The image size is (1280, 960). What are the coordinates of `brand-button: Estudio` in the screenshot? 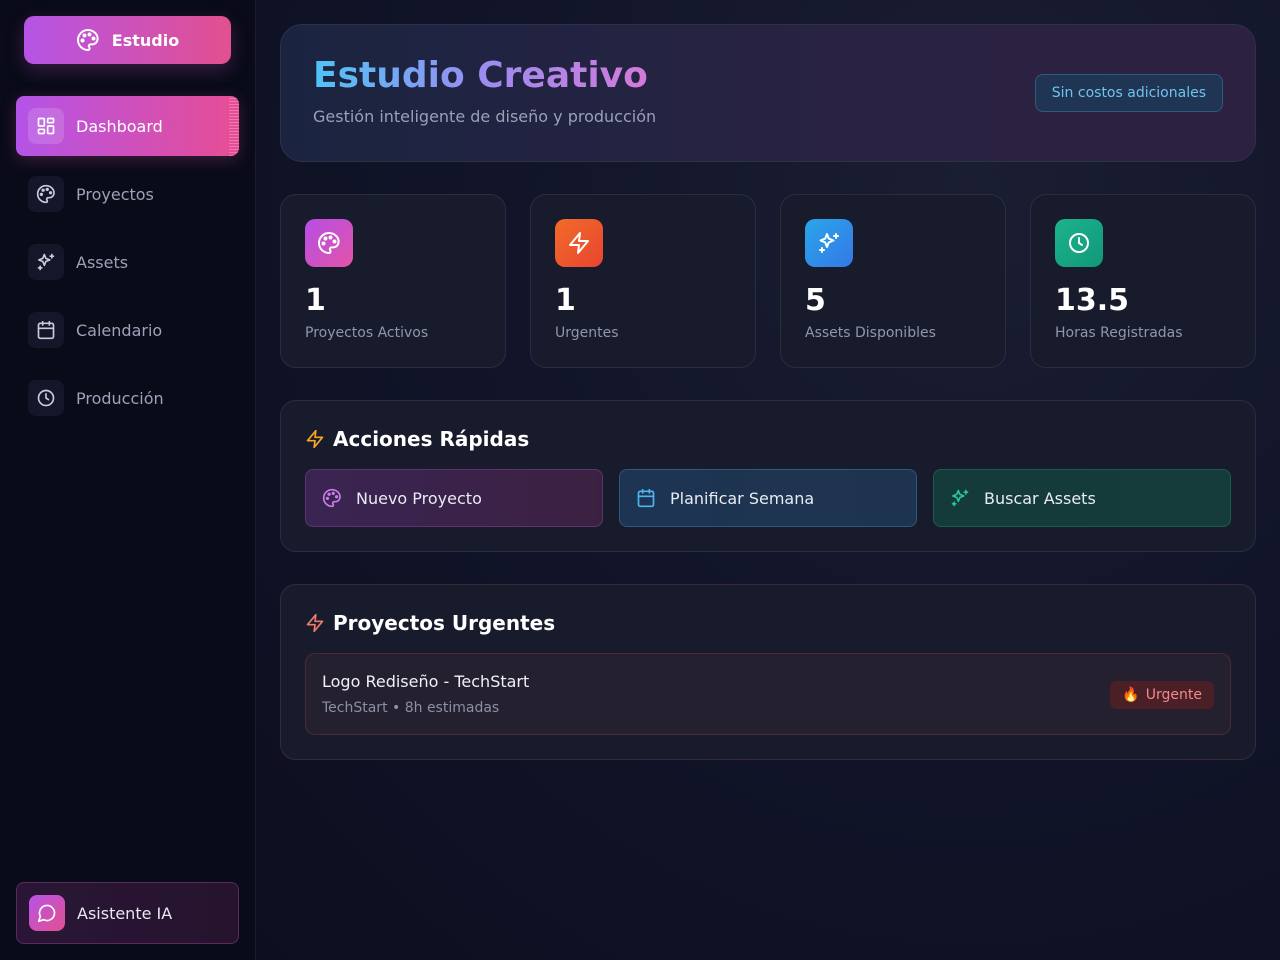 It's located at (127, 40).